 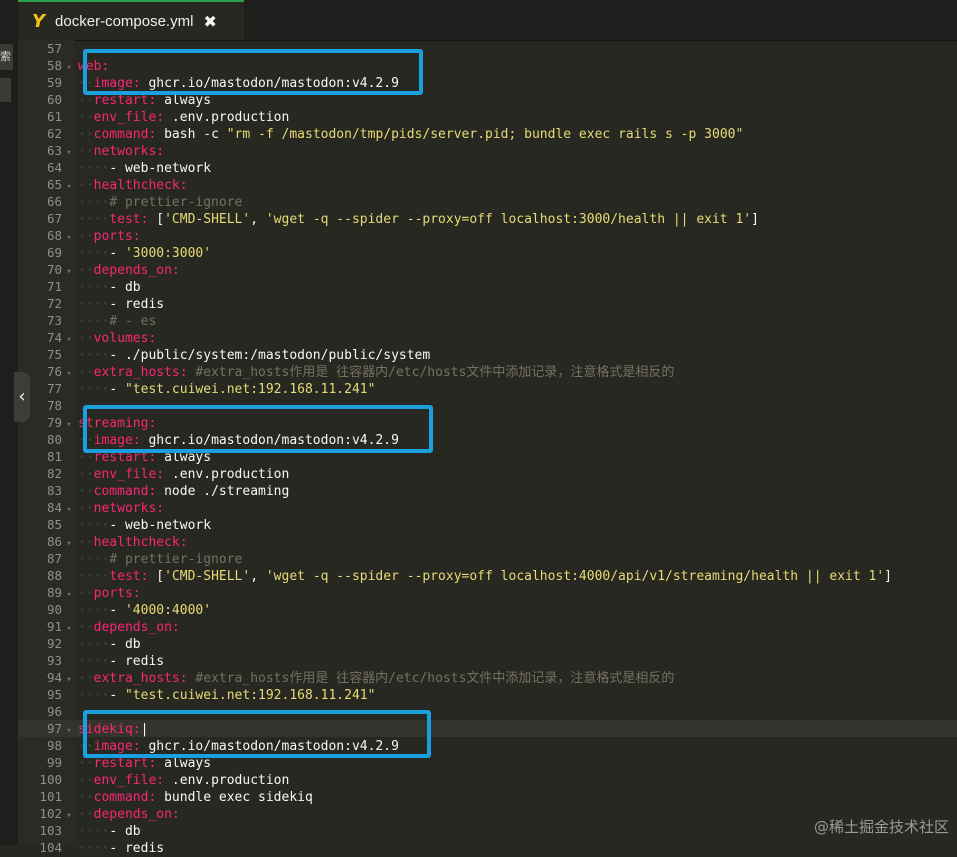 I want to click on code-line: 72 ····- redis, so click(x=487, y=303).